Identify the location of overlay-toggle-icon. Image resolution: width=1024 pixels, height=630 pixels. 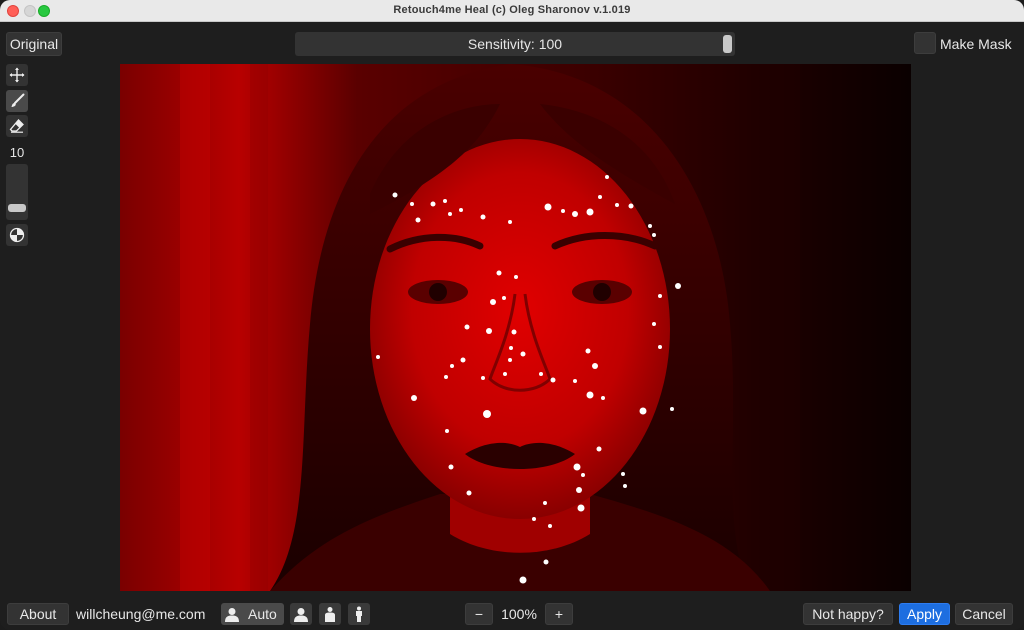
(17, 235).